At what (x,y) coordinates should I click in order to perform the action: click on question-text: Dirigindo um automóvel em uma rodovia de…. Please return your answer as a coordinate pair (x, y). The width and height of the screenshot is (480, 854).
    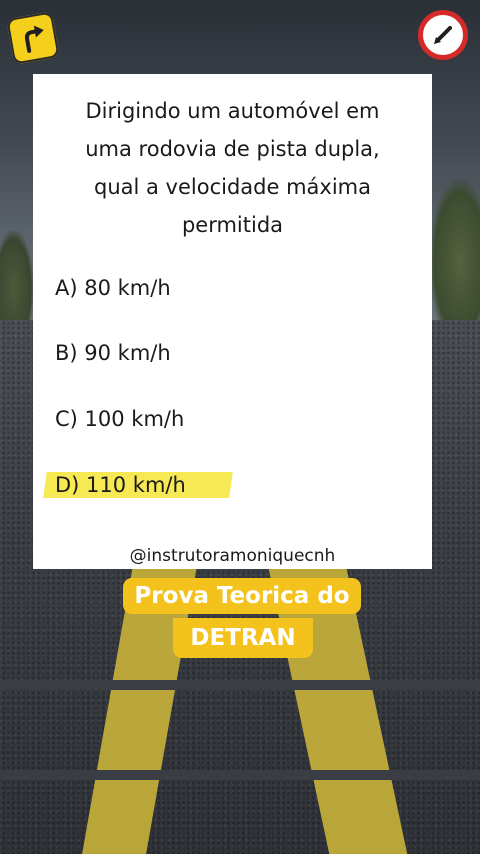
    Looking at the image, I should click on (232, 168).